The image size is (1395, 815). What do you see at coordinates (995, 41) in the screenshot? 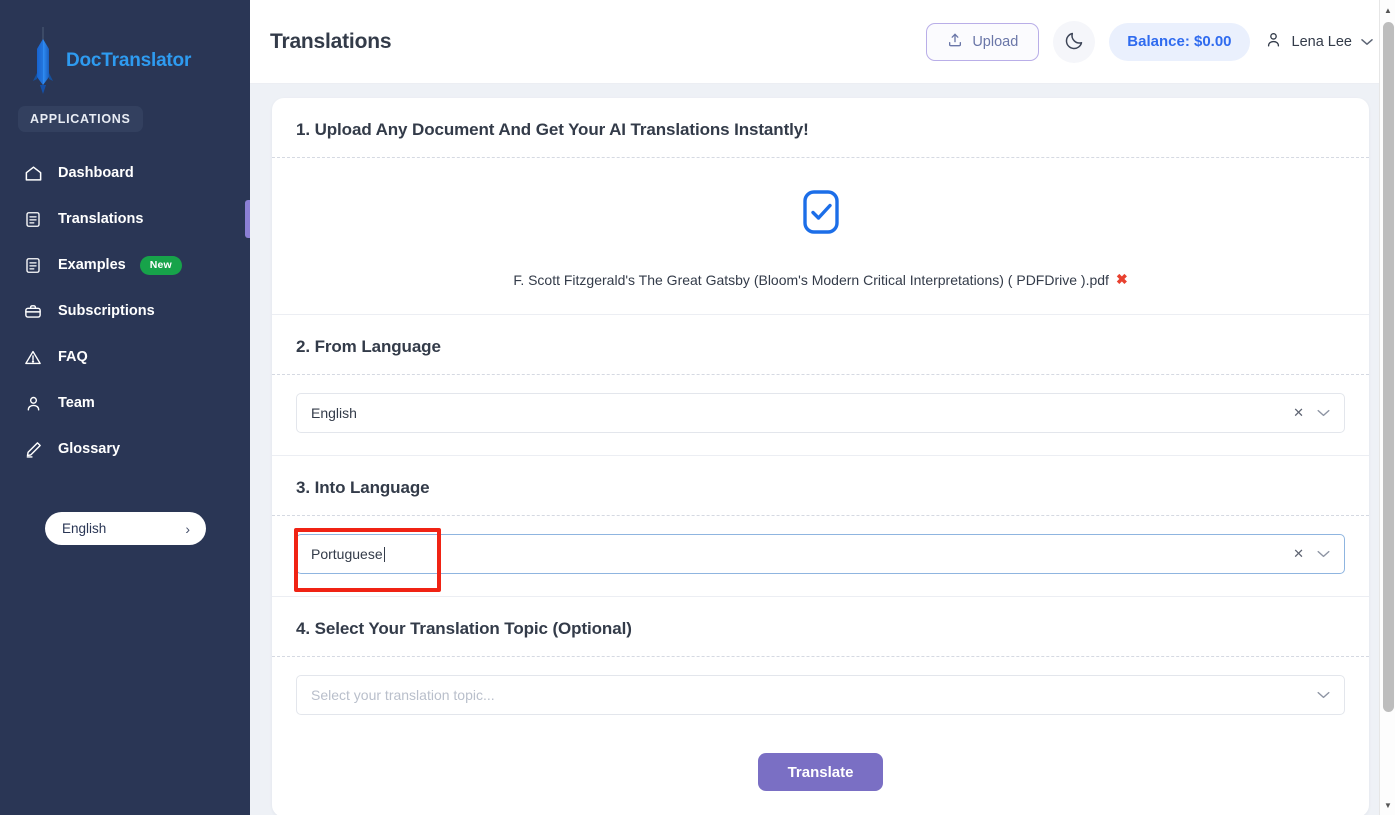
I see `upload-button-label: Upload` at bounding box center [995, 41].